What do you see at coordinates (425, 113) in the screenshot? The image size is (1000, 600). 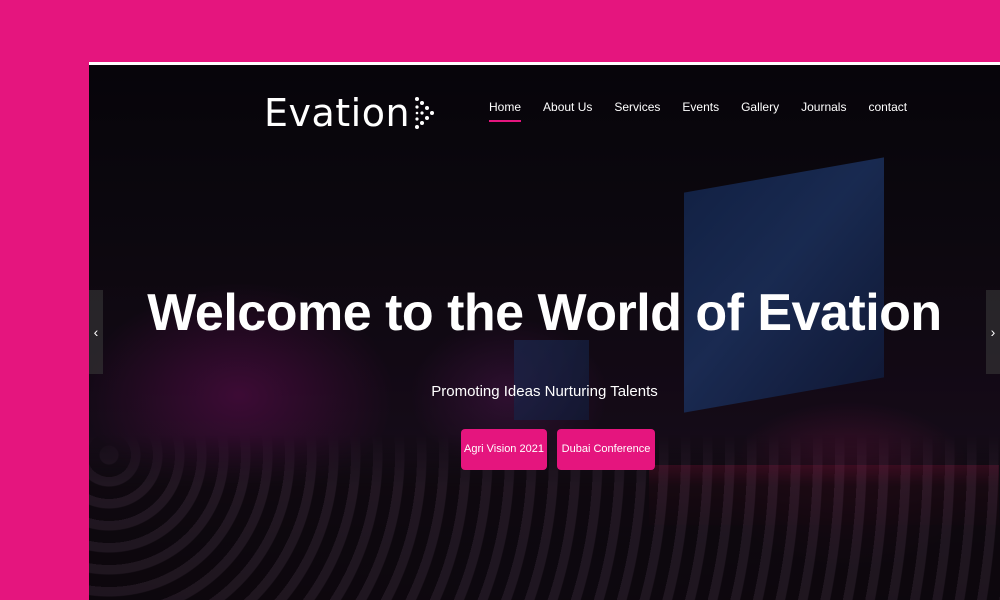 I see `chevron-dots-icon` at bounding box center [425, 113].